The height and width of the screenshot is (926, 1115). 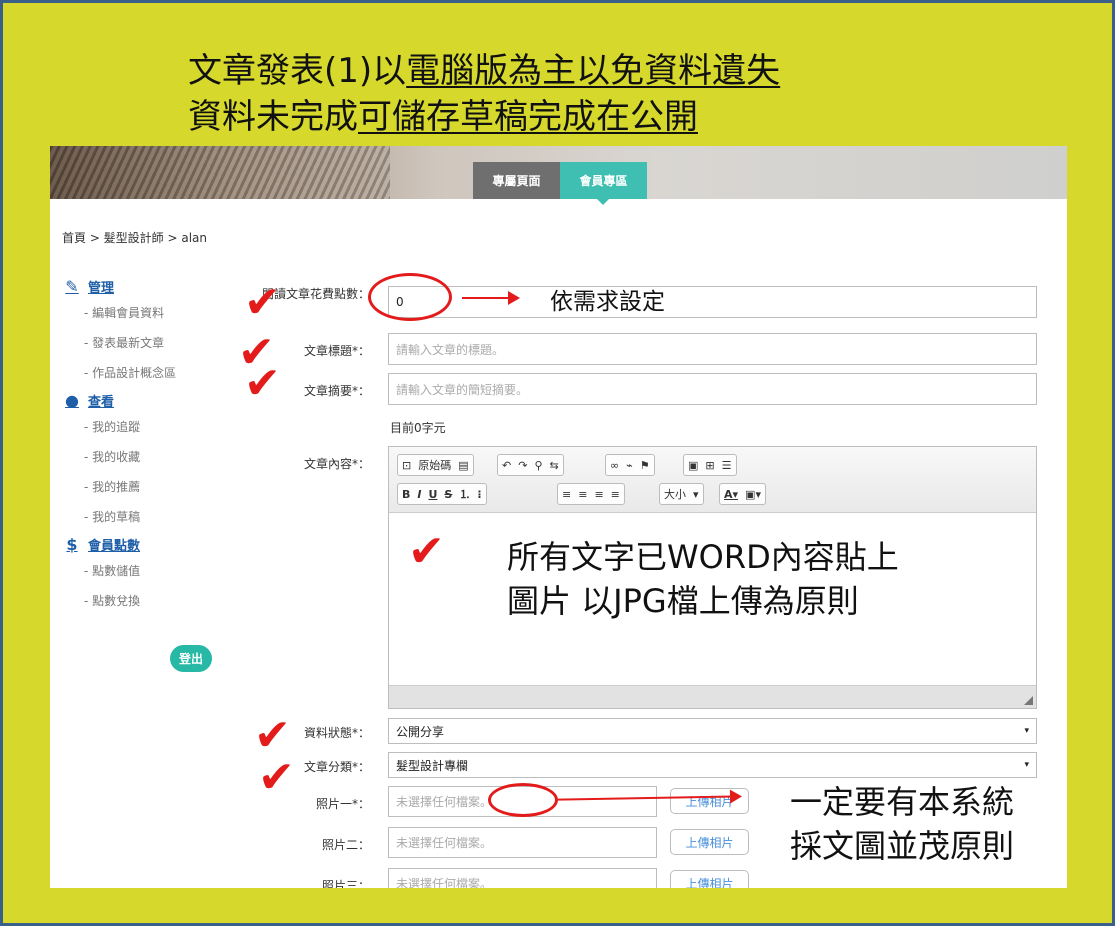 What do you see at coordinates (712, 696) in the screenshot?
I see `editor-resize-bar` at bounding box center [712, 696].